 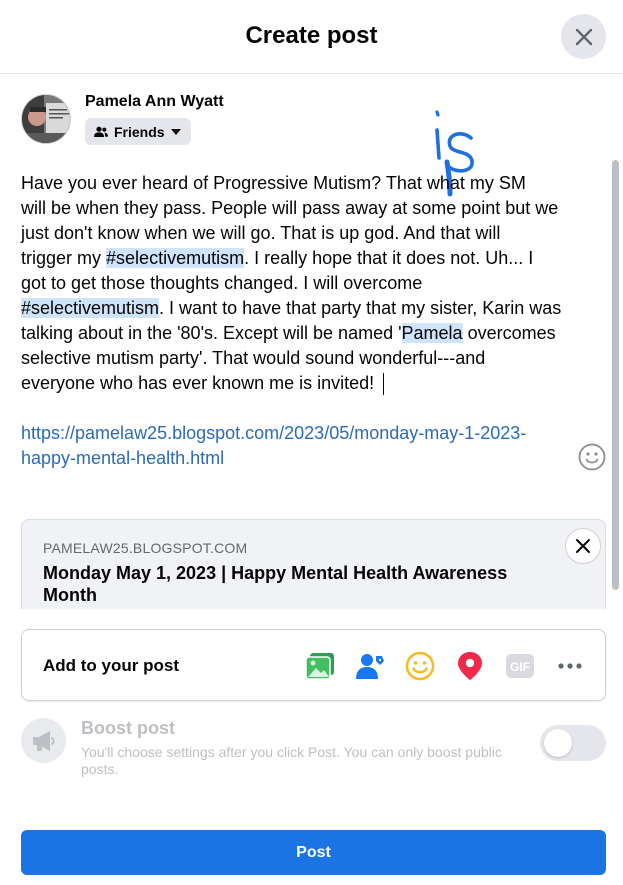 I want to click on more-options-icon, so click(x=570, y=666).